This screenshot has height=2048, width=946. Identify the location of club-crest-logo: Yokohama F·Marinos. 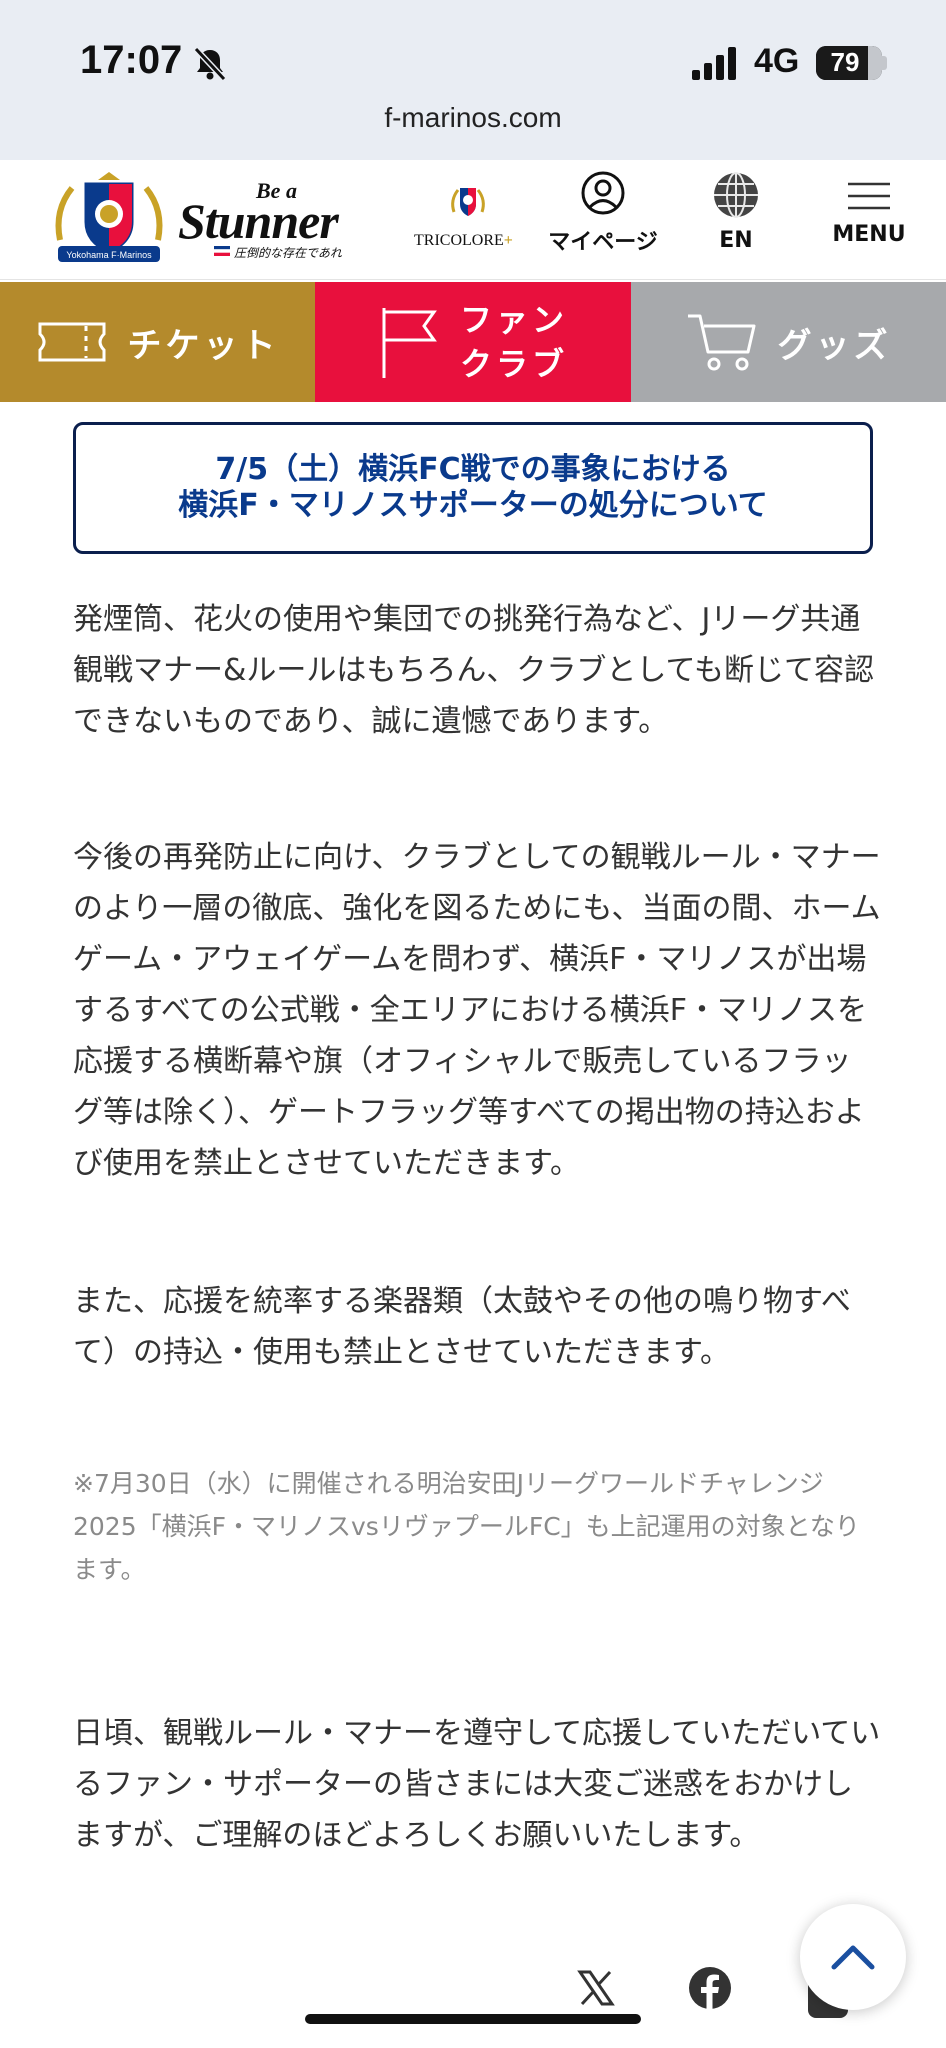
(109, 220).